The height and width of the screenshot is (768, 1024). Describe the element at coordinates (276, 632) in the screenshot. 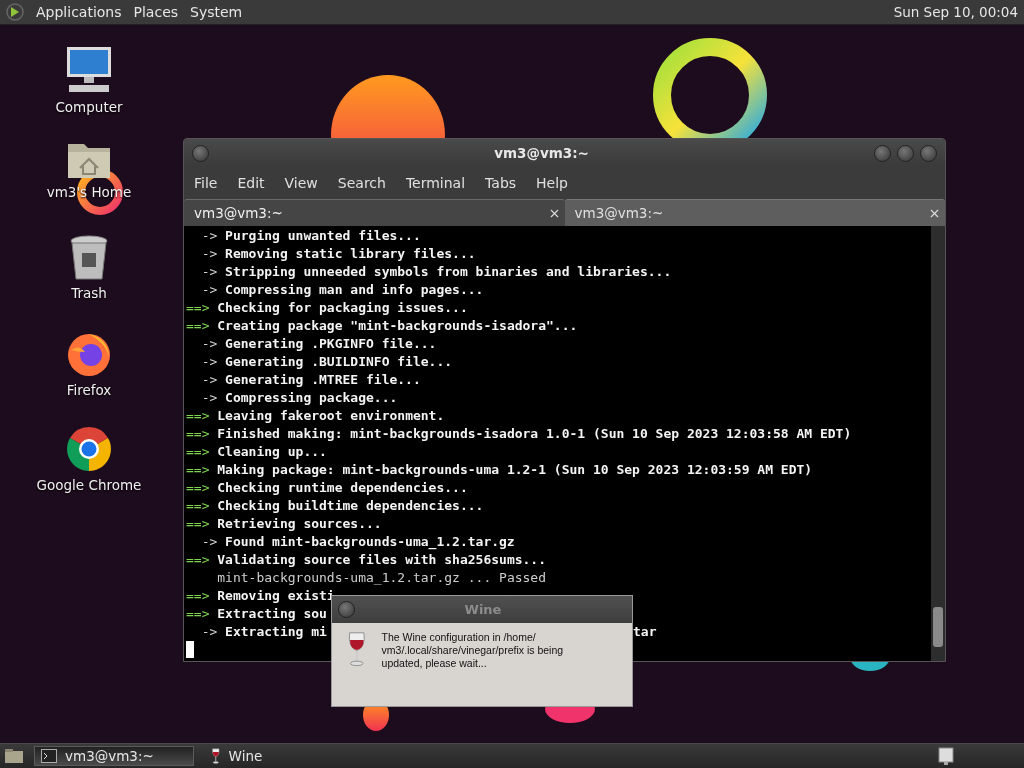

I see `terminal-line: Extracting mi` at that location.